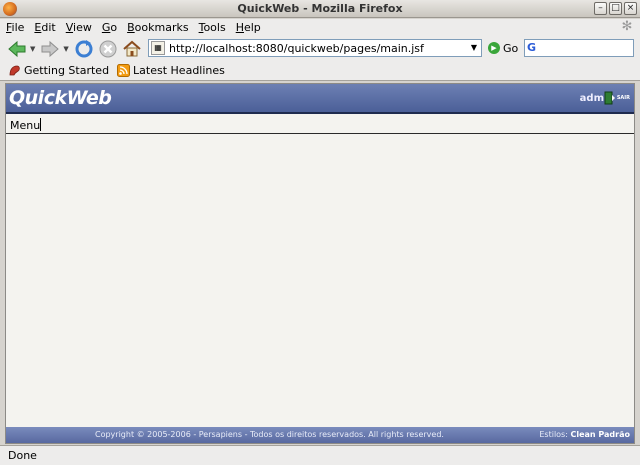 The image size is (640, 465). Describe the element at coordinates (79, 27) in the screenshot. I see `menu-view: View` at that location.